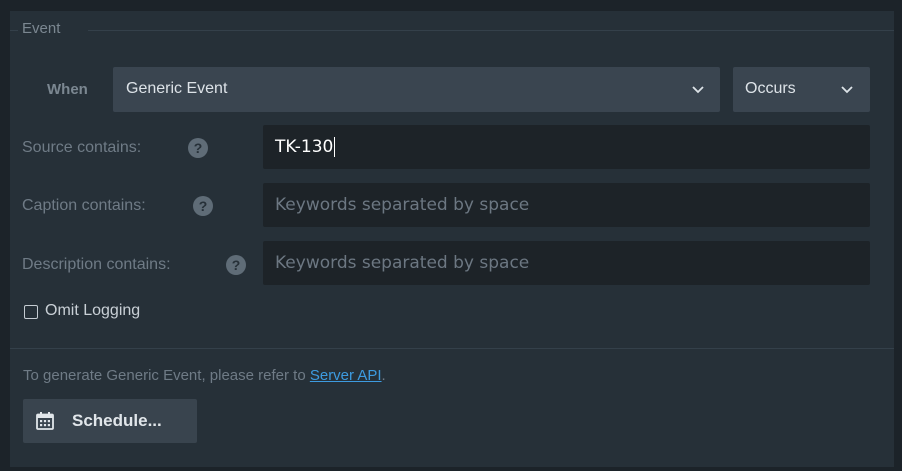 This screenshot has width=902, height=471. What do you see at coordinates (14, 30) in the screenshot?
I see `fieldset-border-left` at bounding box center [14, 30].